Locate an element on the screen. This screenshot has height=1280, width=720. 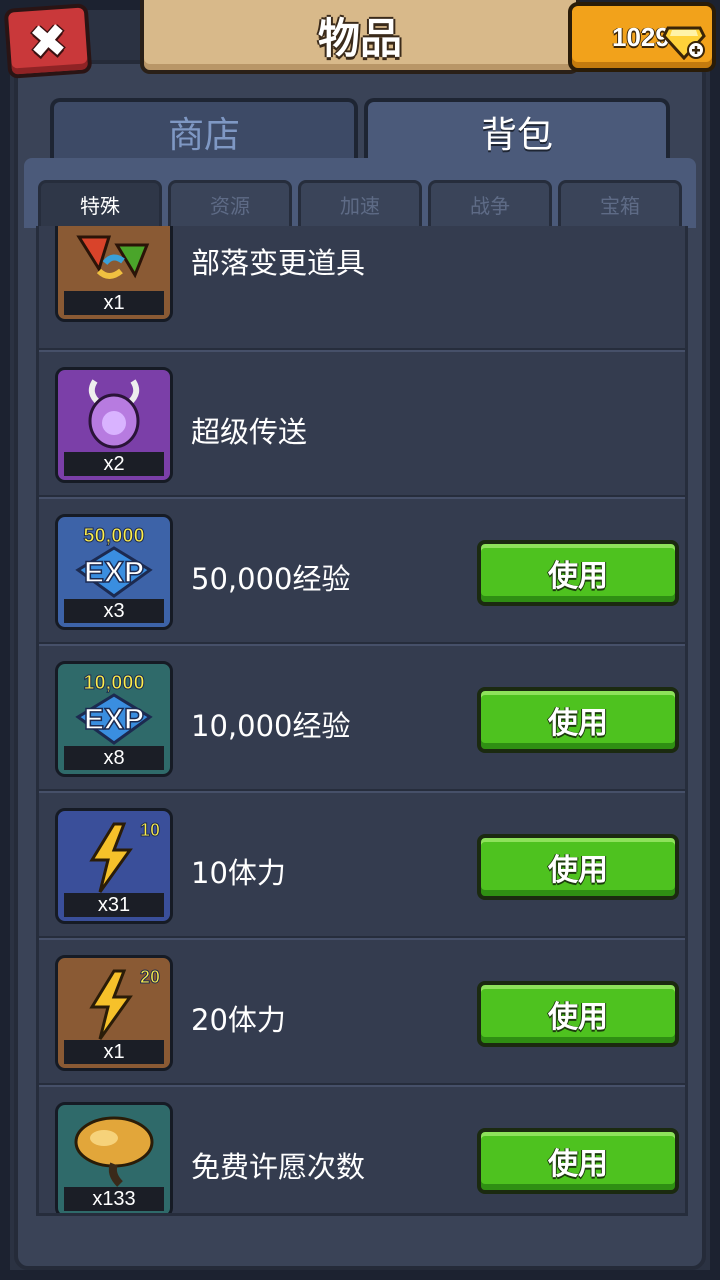
list-item: x2 超级传送 is located at coordinates (362, 424).